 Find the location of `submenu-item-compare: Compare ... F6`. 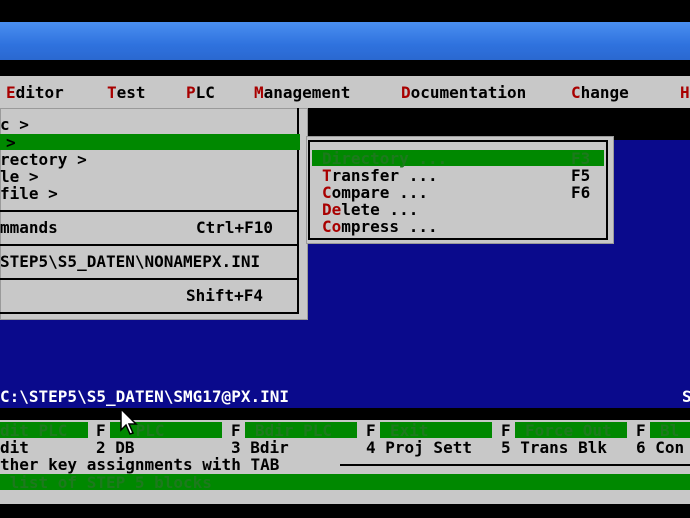

submenu-item-compare: Compare ... F6 is located at coordinates (458, 192).